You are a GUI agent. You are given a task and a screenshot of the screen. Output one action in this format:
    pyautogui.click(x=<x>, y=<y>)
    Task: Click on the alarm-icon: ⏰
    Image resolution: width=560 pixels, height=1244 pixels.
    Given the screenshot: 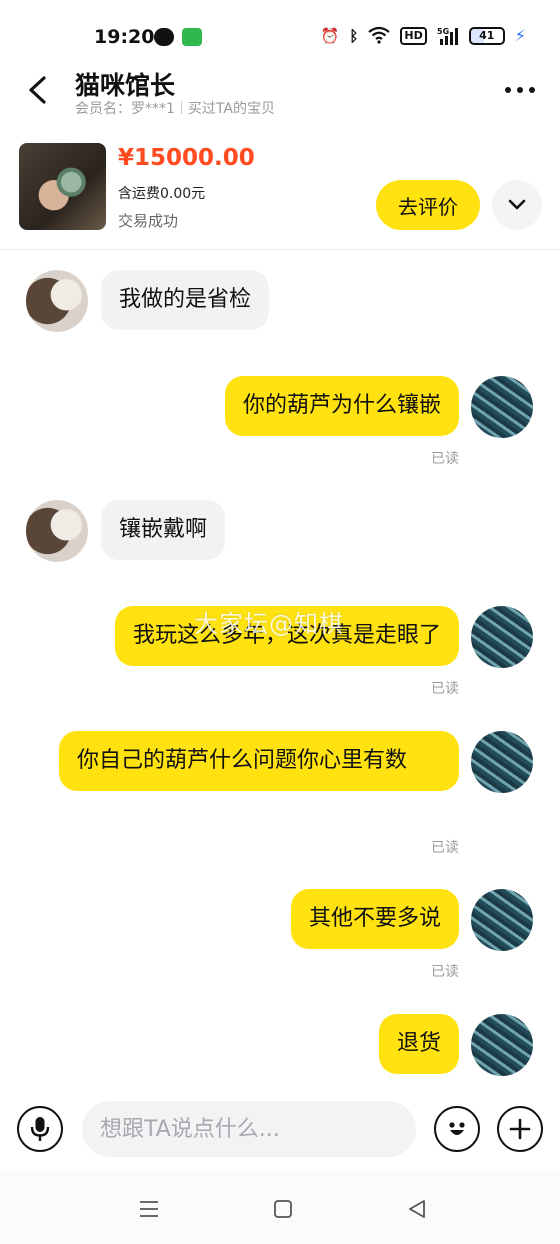 What is the action you would take?
    pyautogui.click(x=330, y=36)
    